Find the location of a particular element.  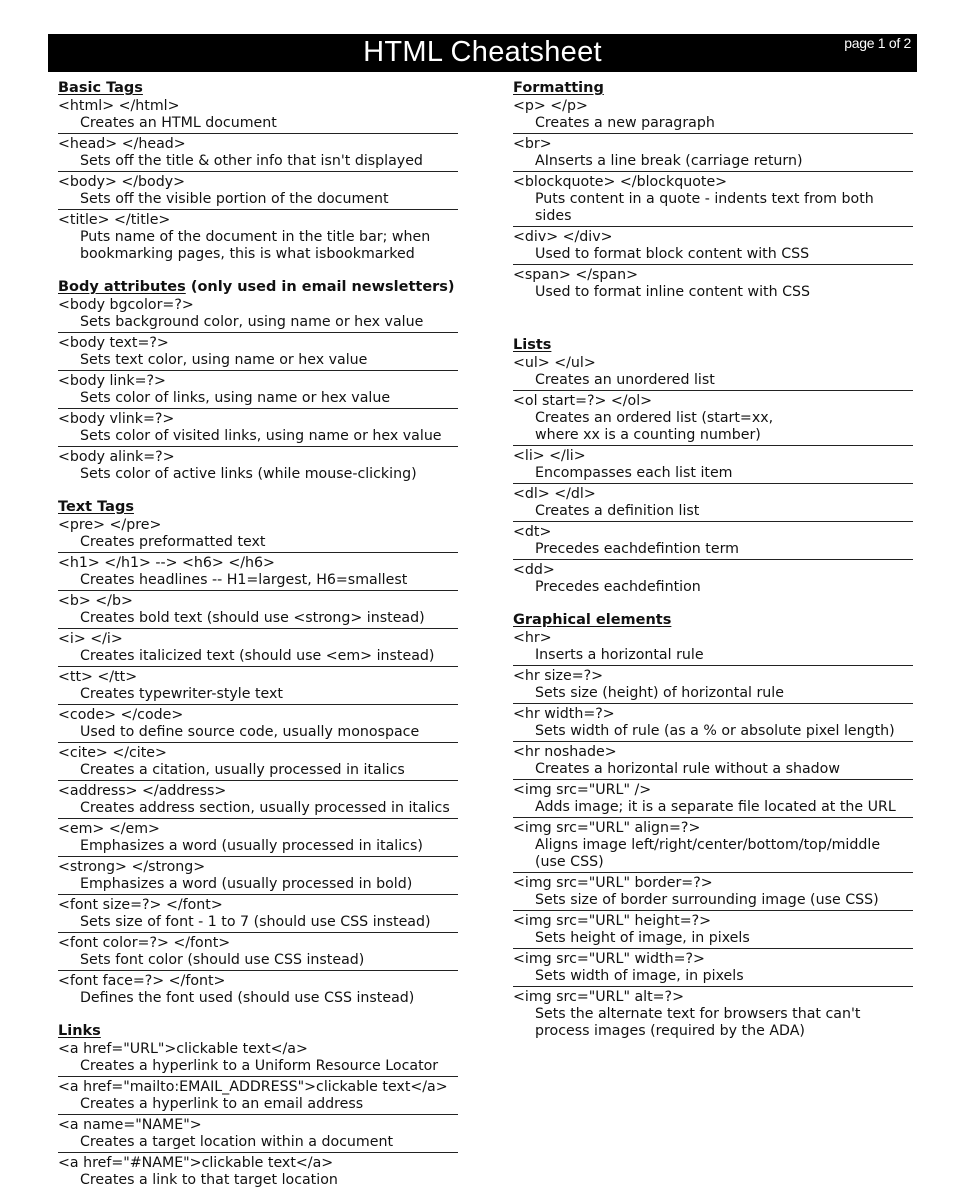

cheatsheet-entry: <dt> Precedes eachdefintion term is located at coordinates (713, 541).